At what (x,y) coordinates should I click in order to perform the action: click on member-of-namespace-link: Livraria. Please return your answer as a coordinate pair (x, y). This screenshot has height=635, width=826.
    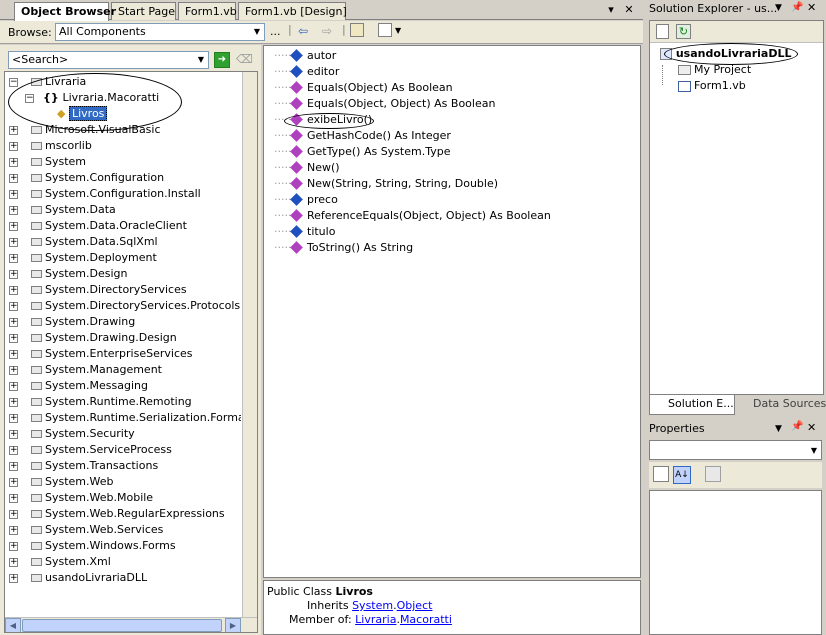
    Looking at the image, I should click on (375, 619).